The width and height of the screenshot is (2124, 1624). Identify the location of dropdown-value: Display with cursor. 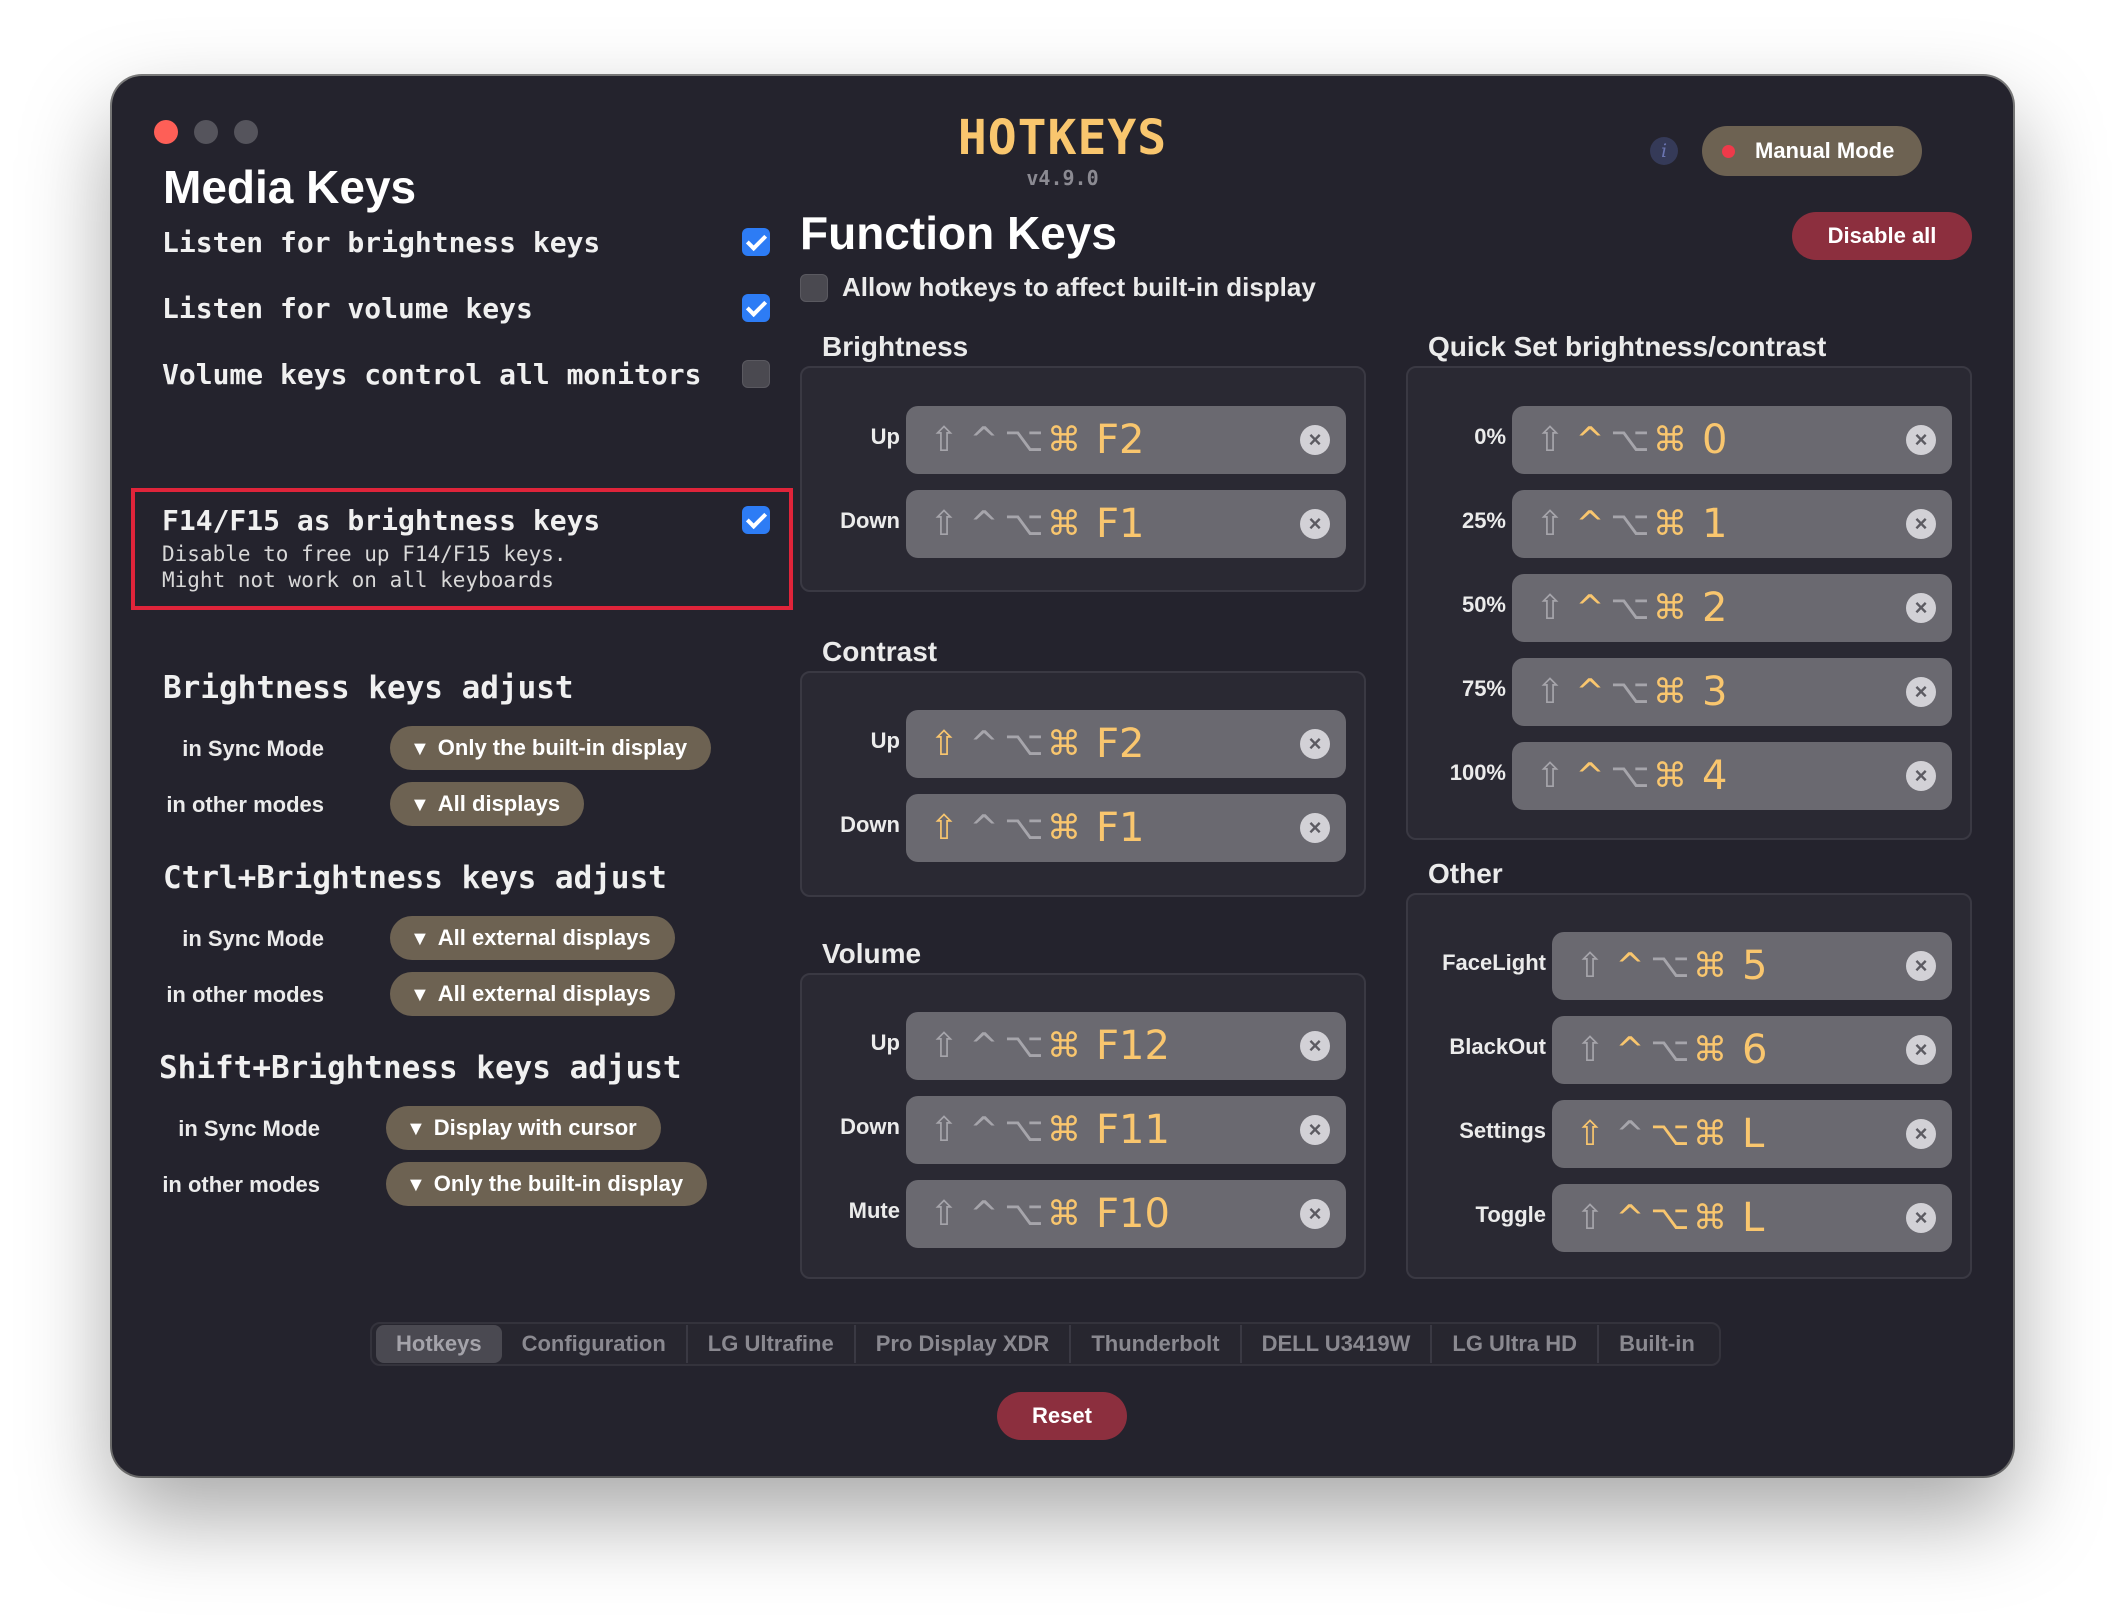
(535, 1127).